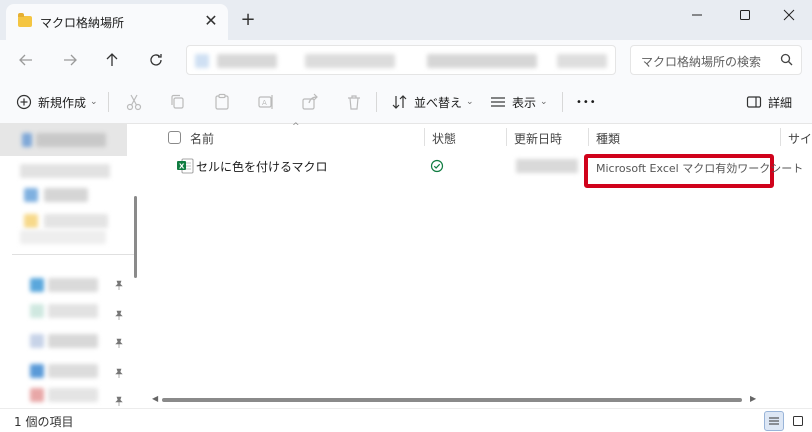  I want to click on sort-button-label: 並べ替え, so click(438, 102).